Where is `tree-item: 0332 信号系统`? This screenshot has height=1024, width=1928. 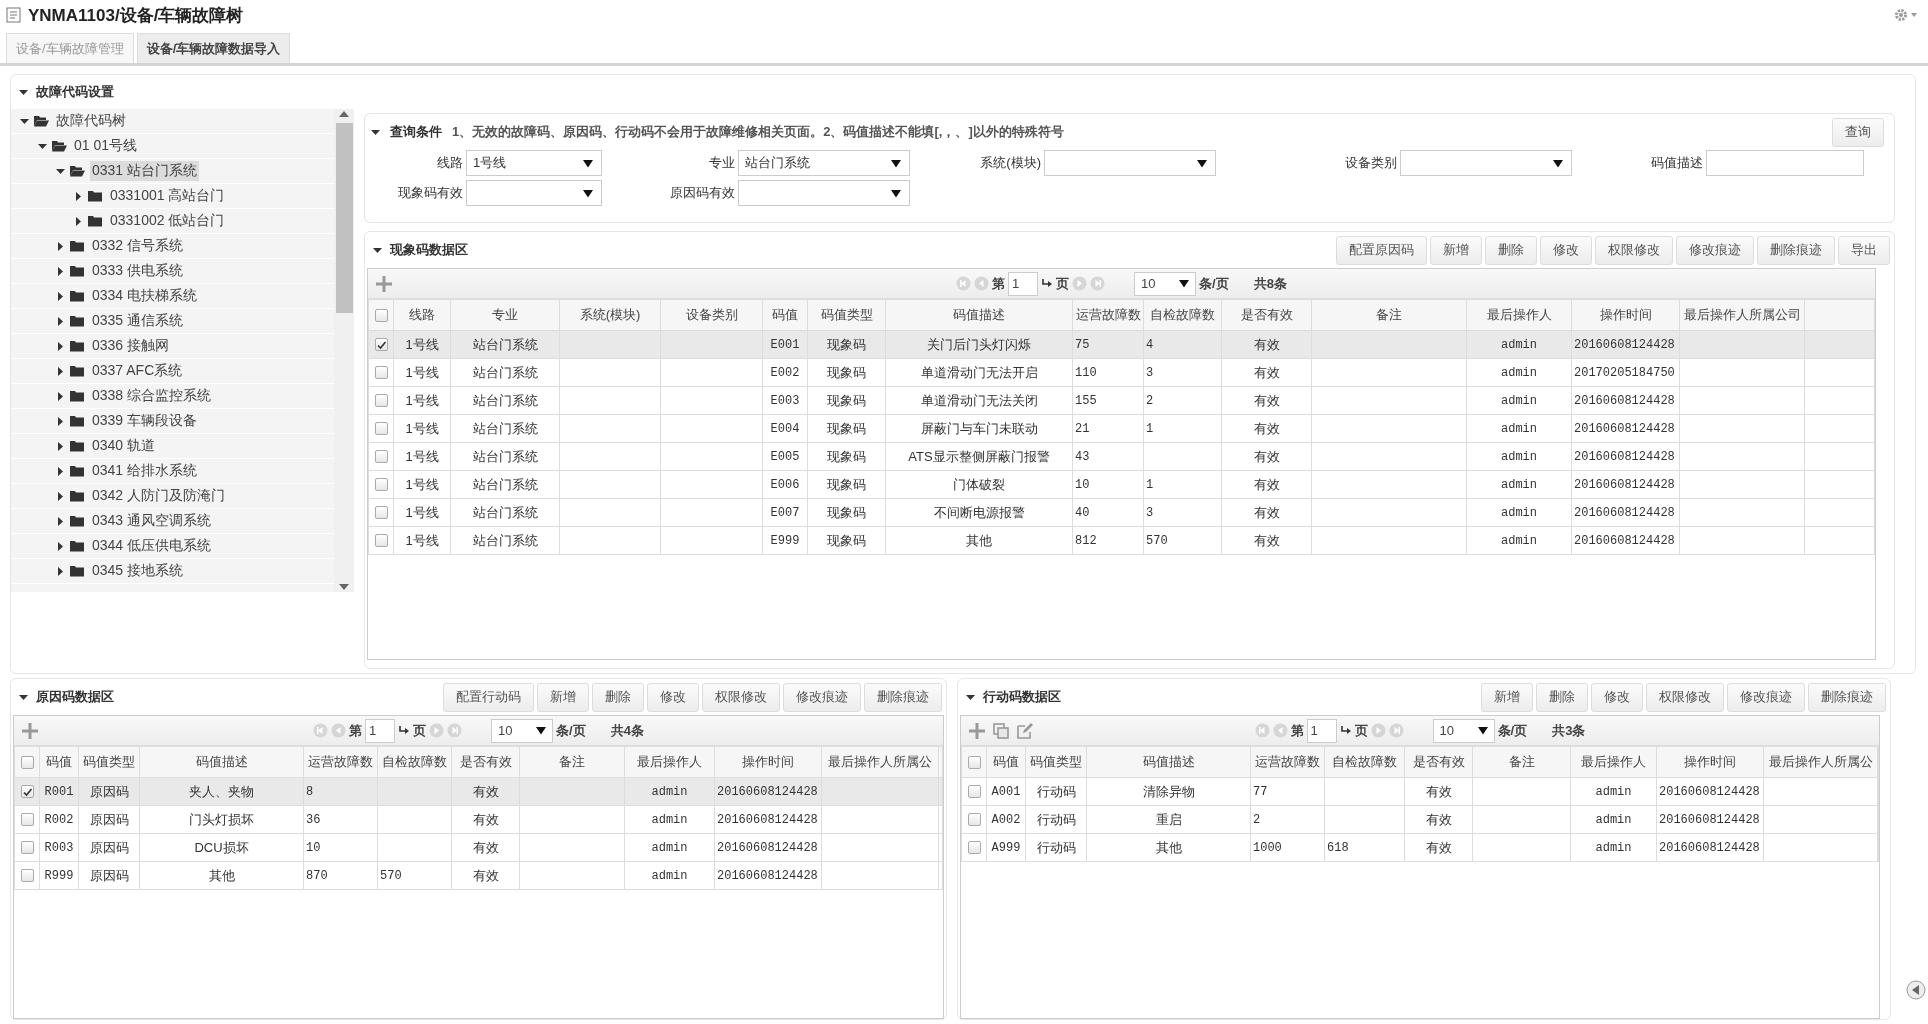
tree-item: 0332 信号系统 is located at coordinates (138, 246).